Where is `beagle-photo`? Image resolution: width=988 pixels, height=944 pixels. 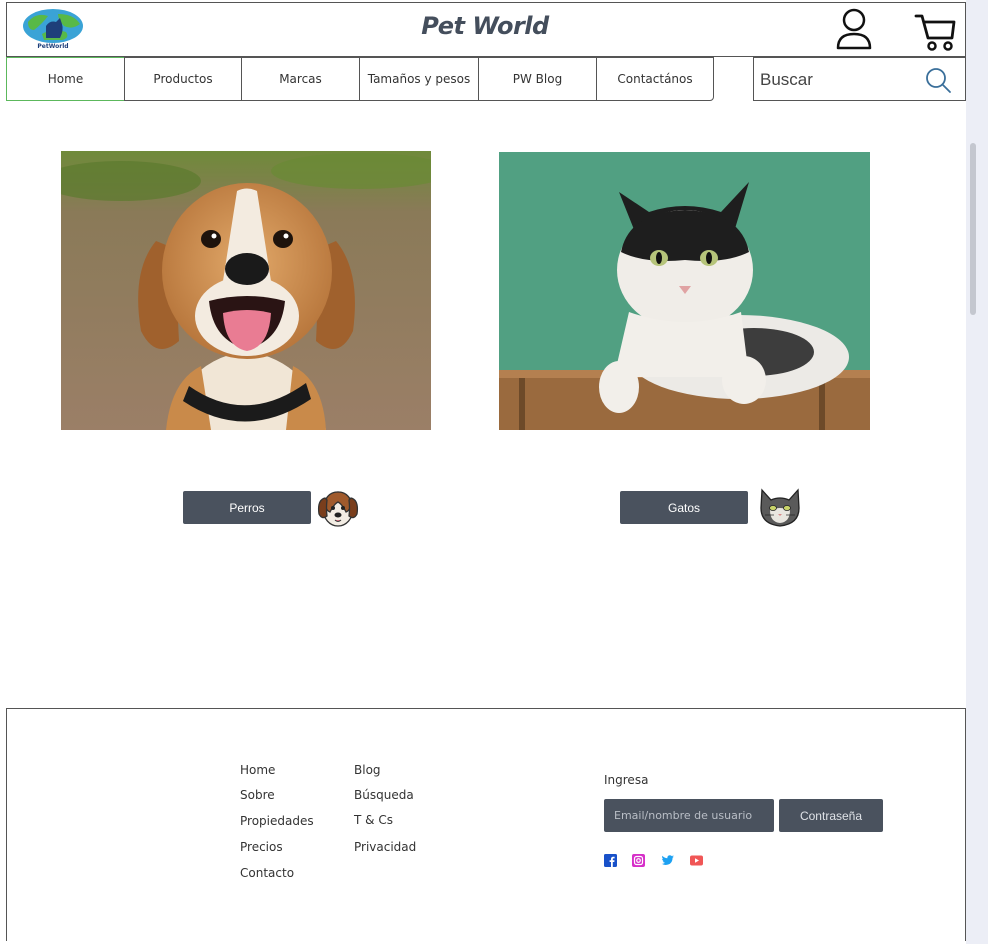
beagle-photo is located at coordinates (246, 290).